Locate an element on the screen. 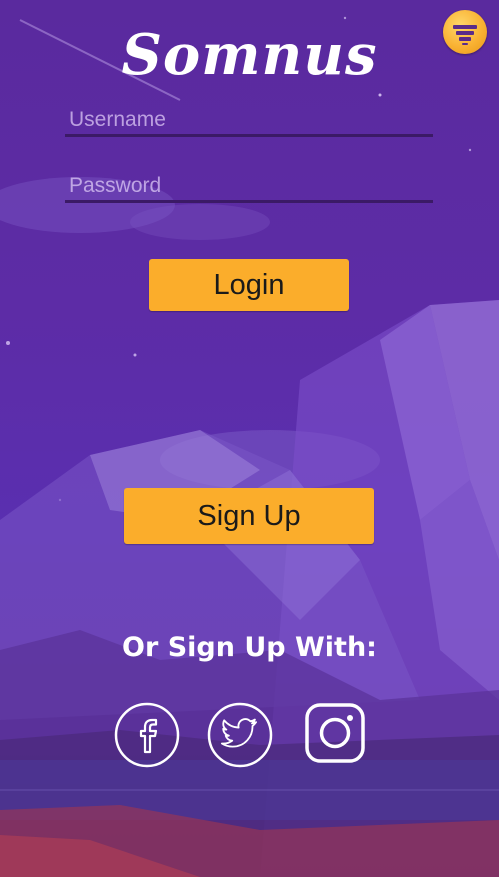 The height and width of the screenshot is (877, 499). twitter-icon is located at coordinates (240, 735).